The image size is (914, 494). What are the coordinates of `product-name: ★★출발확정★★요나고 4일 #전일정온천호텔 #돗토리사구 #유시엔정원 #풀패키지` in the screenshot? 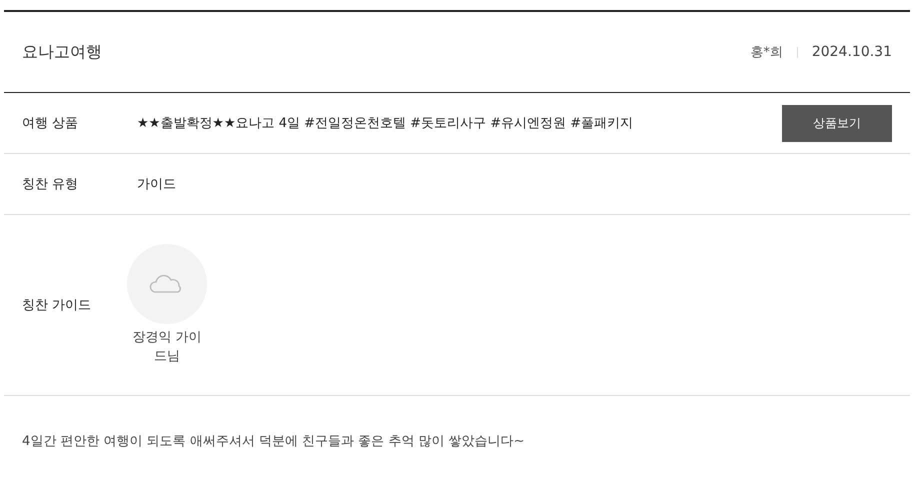 It's located at (385, 123).